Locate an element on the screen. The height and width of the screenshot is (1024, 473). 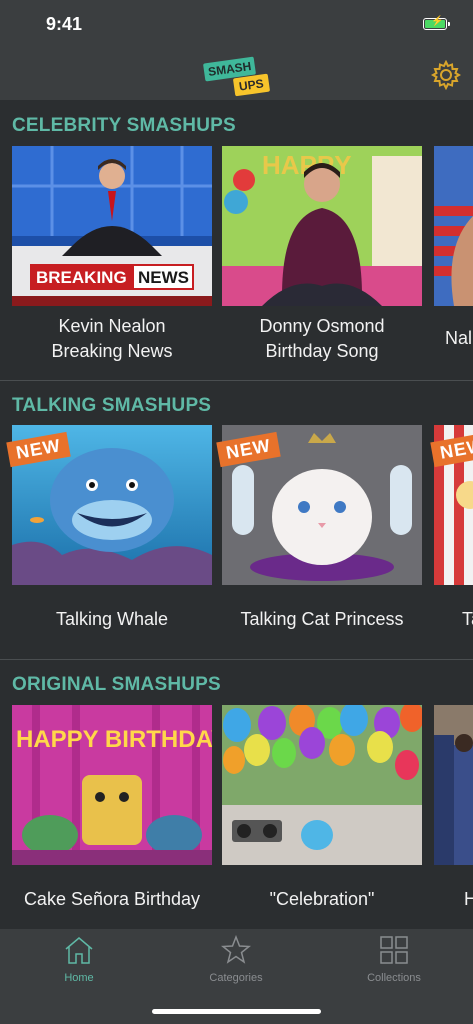
status-time: 9:41 is located at coordinates (64, 24).